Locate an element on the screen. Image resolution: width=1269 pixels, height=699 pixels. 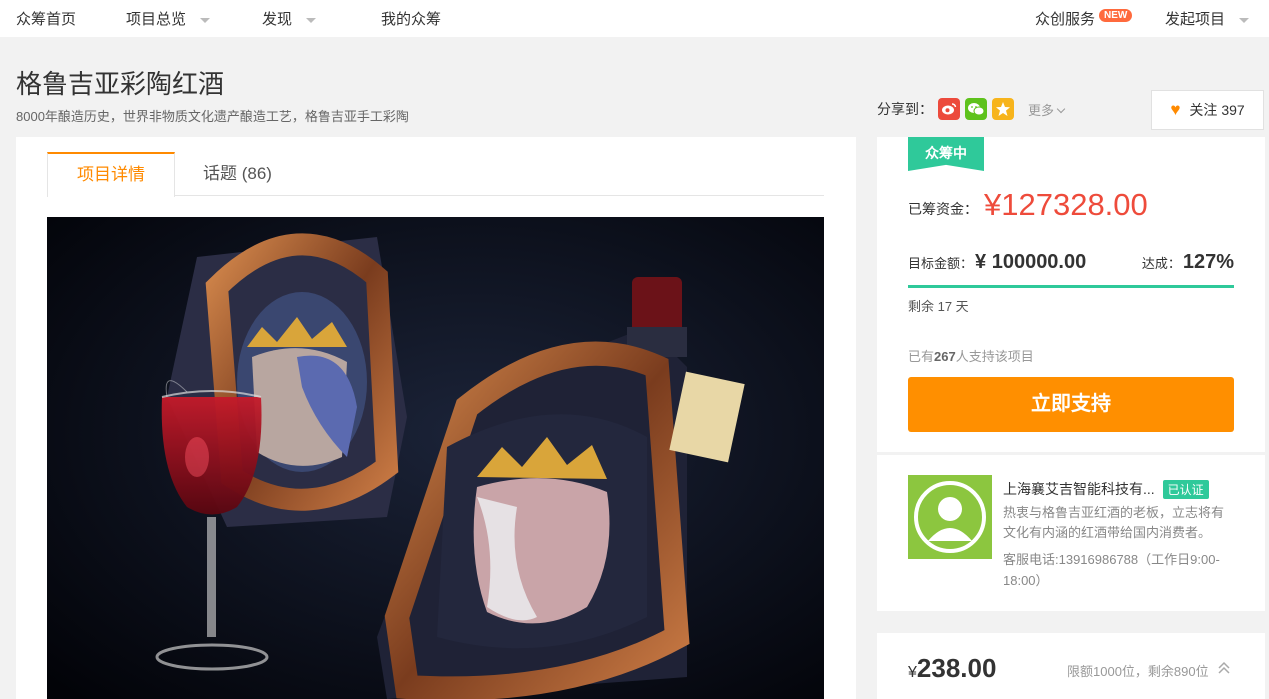
verified-badge: 已认证 is located at coordinates (1185, 489).